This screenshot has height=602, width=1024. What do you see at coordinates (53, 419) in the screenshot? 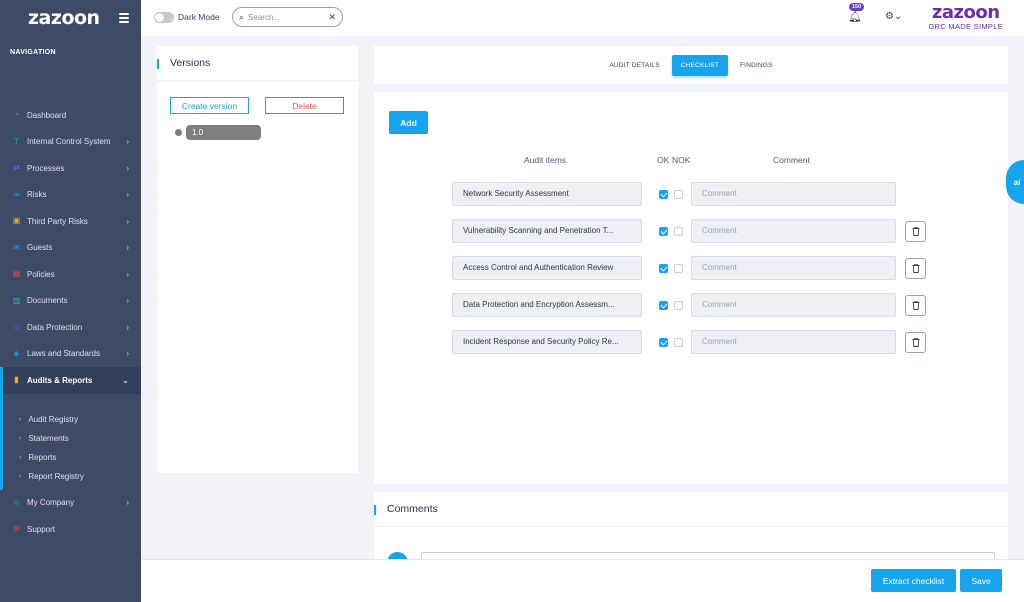
I see `submenu-item-label: Audit Registry` at bounding box center [53, 419].